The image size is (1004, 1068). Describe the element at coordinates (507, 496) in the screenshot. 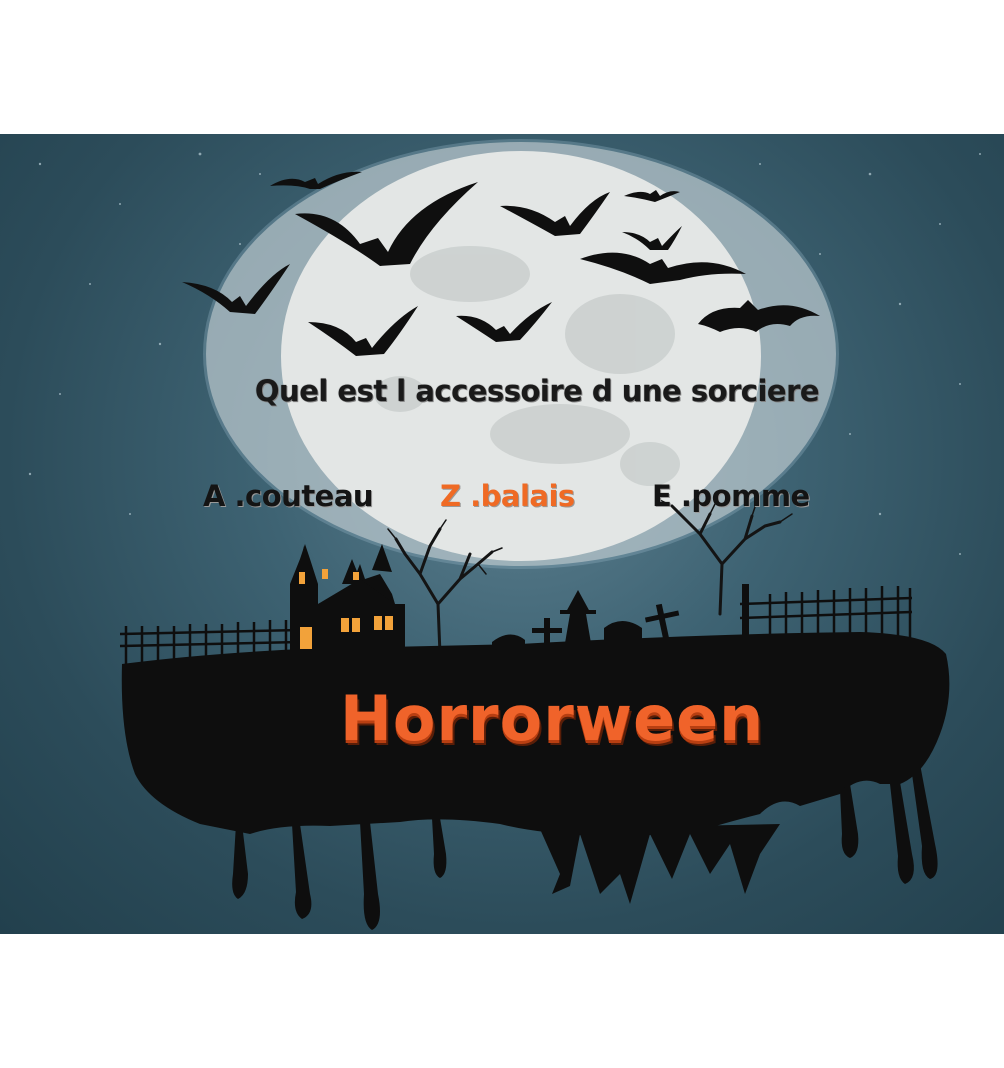

I see `answer-option-z: Z .balais` at that location.